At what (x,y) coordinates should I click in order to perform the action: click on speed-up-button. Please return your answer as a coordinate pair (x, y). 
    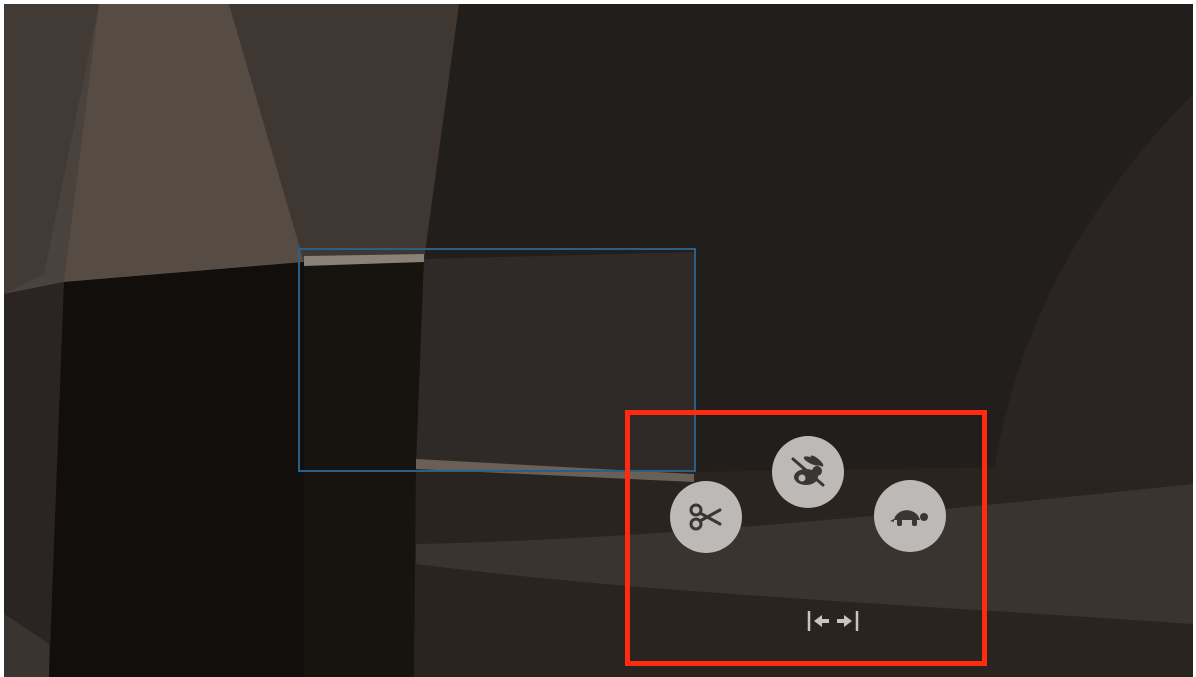
    Looking at the image, I should click on (808, 472).